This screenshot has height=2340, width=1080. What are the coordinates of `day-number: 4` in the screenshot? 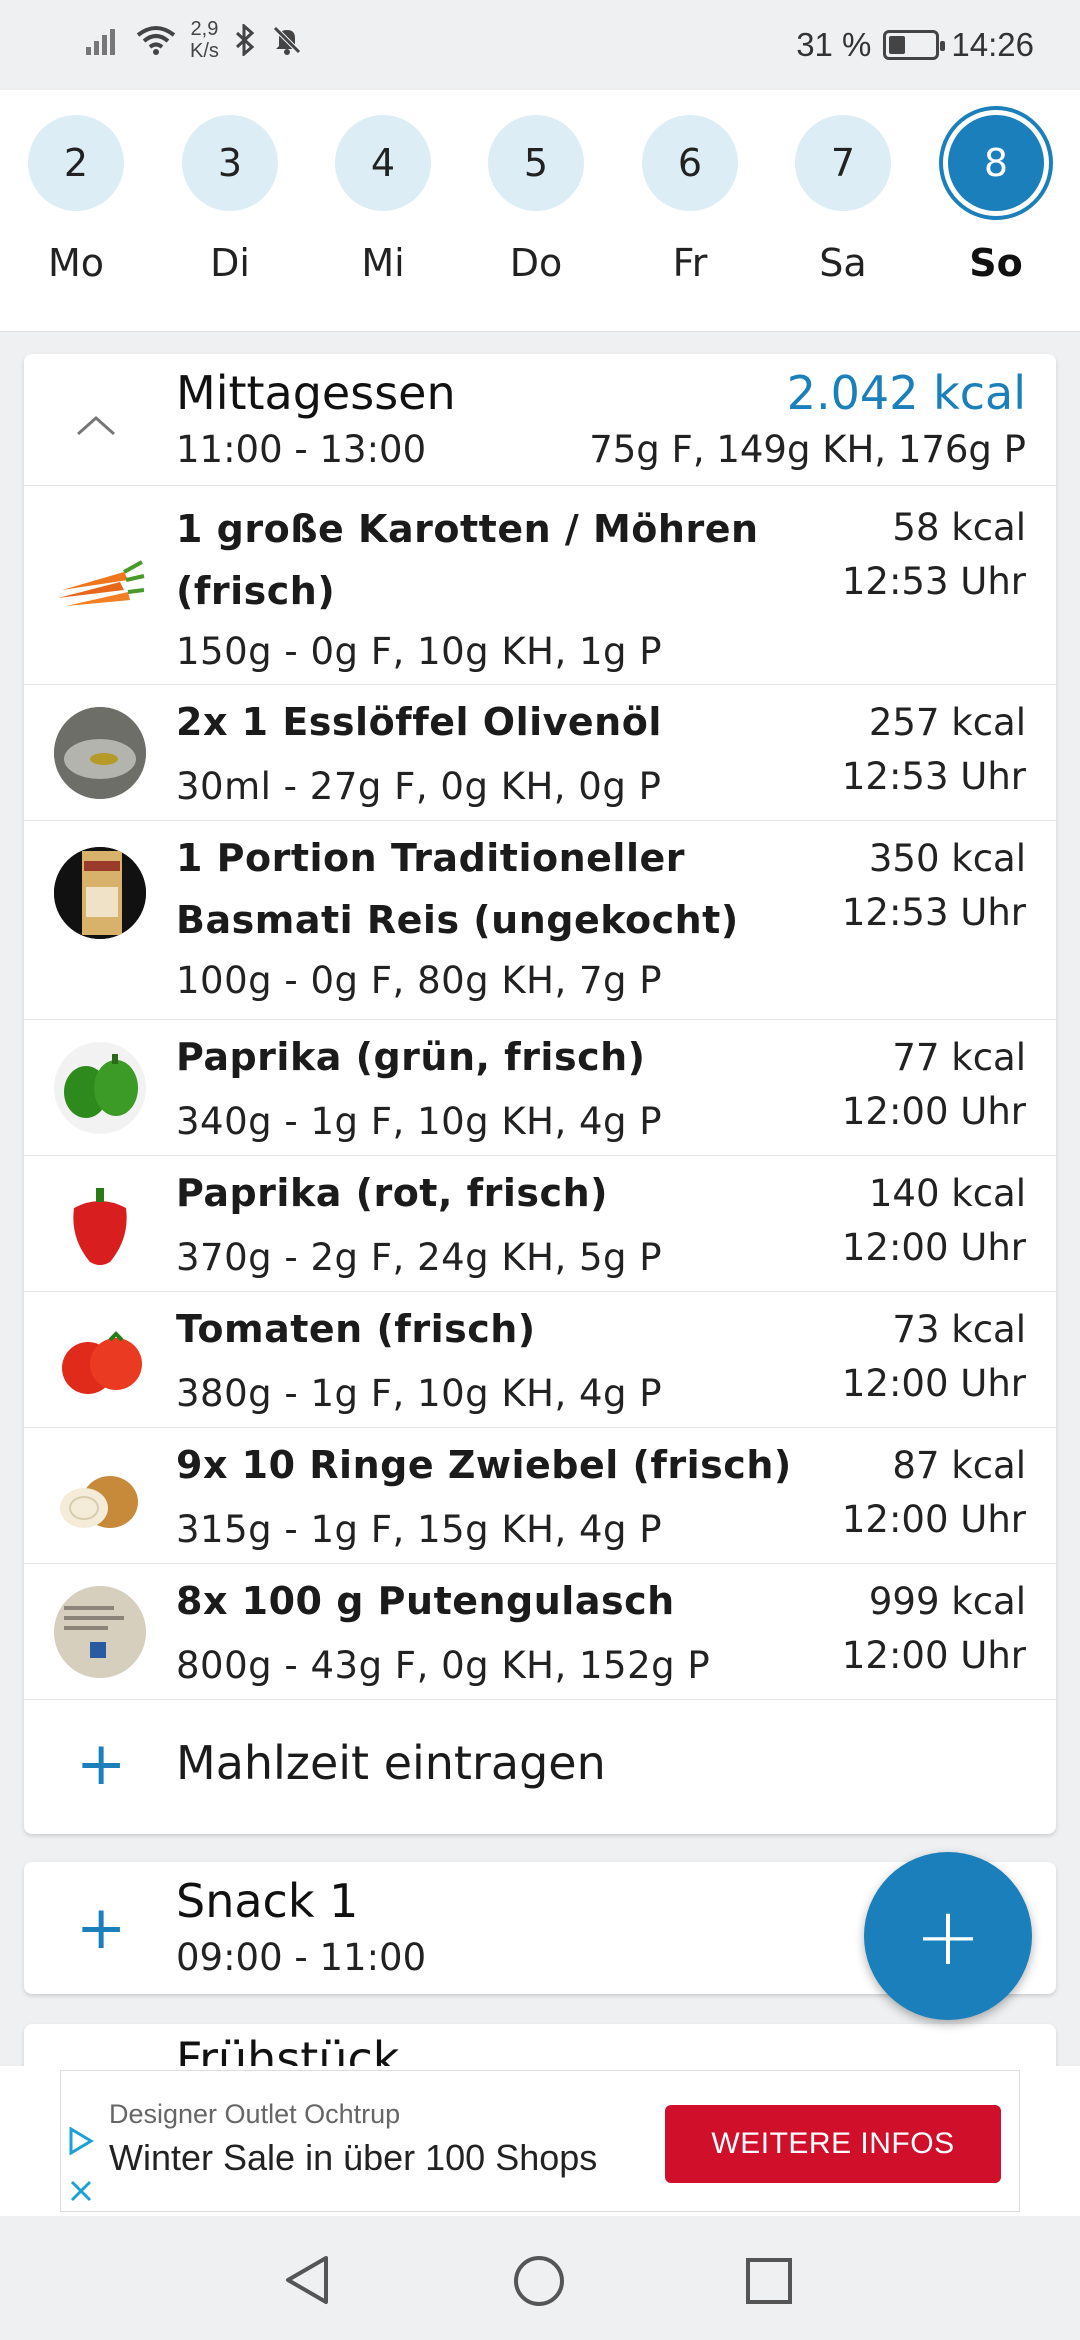 It's located at (383, 163).